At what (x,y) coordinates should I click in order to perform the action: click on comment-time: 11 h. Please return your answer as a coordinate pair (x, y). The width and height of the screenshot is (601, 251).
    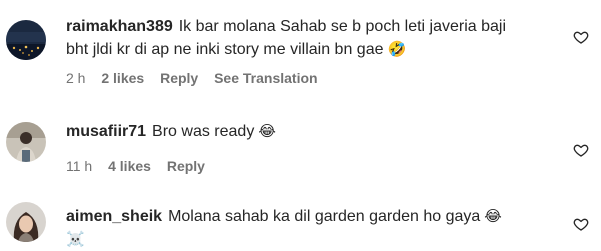
    Looking at the image, I should click on (79, 166).